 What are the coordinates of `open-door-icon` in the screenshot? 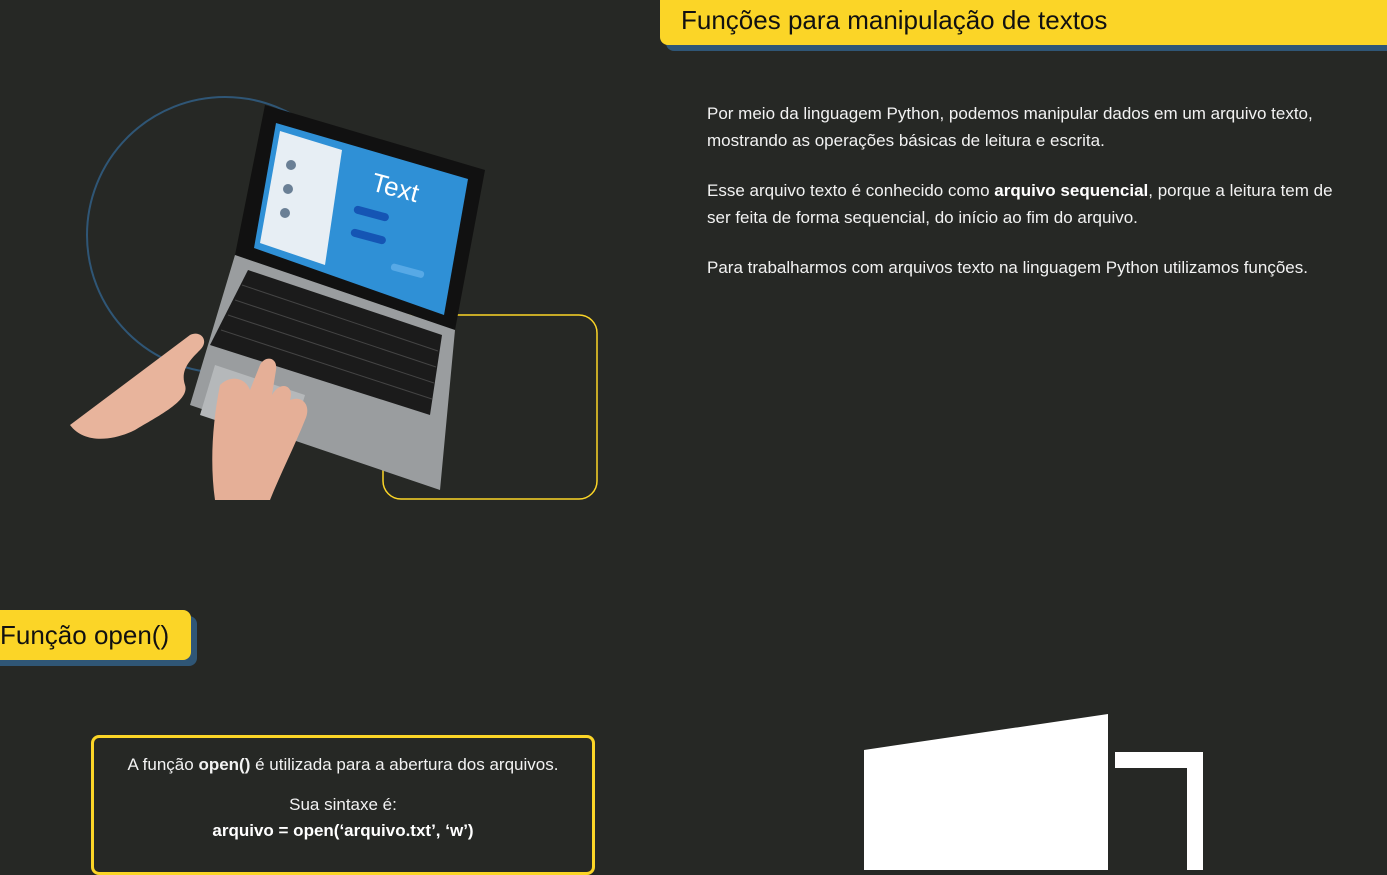 It's located at (1033, 792).